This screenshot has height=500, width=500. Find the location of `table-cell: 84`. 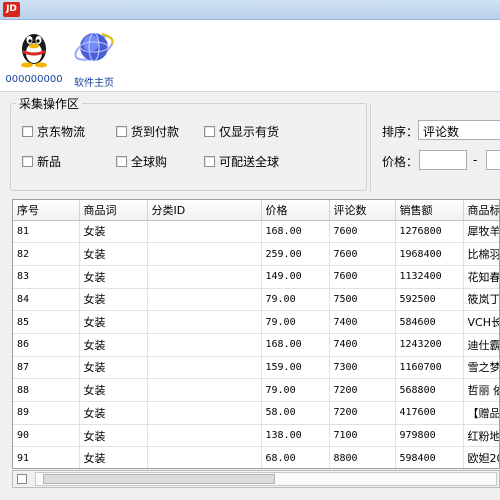

table-cell: 84 is located at coordinates (46, 300).